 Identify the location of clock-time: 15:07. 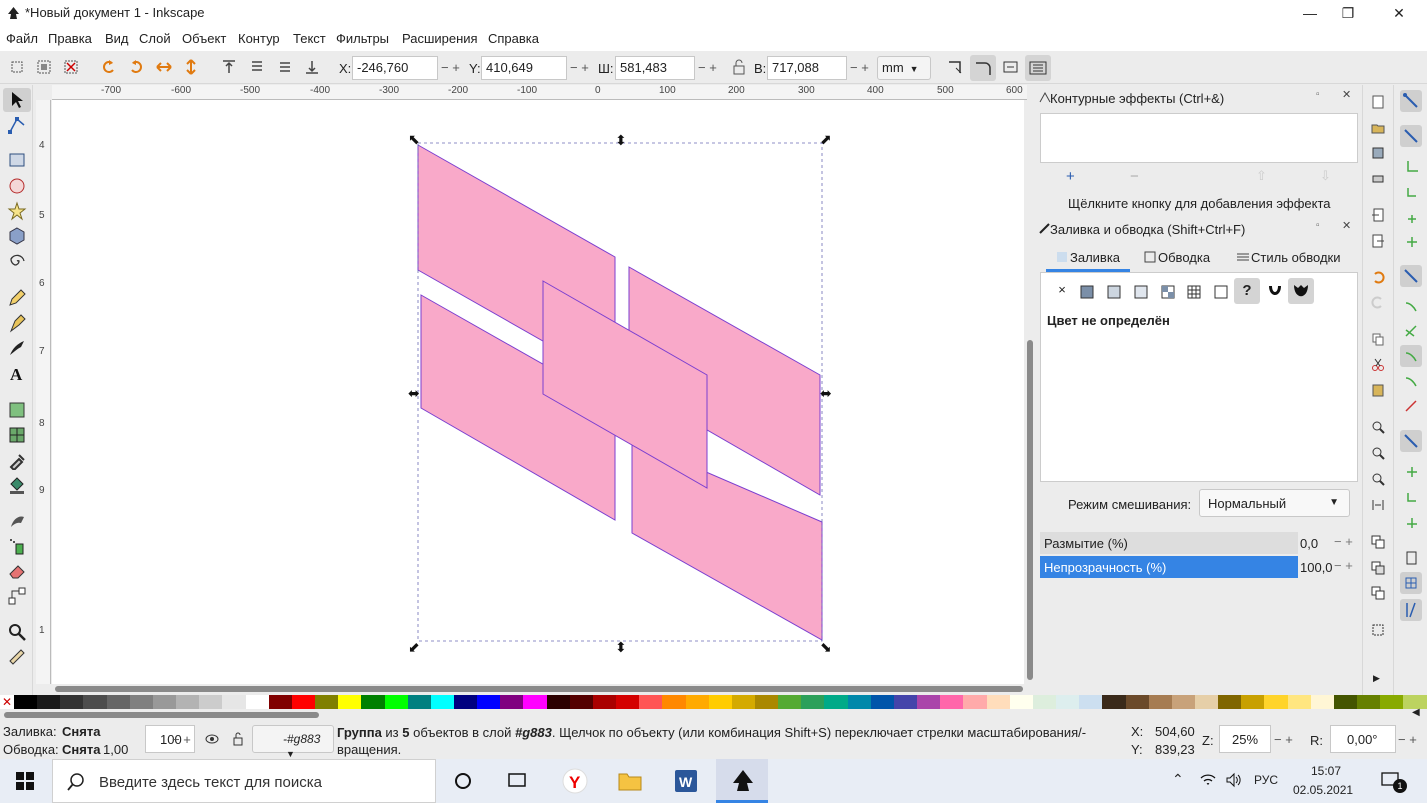
(1326, 771).